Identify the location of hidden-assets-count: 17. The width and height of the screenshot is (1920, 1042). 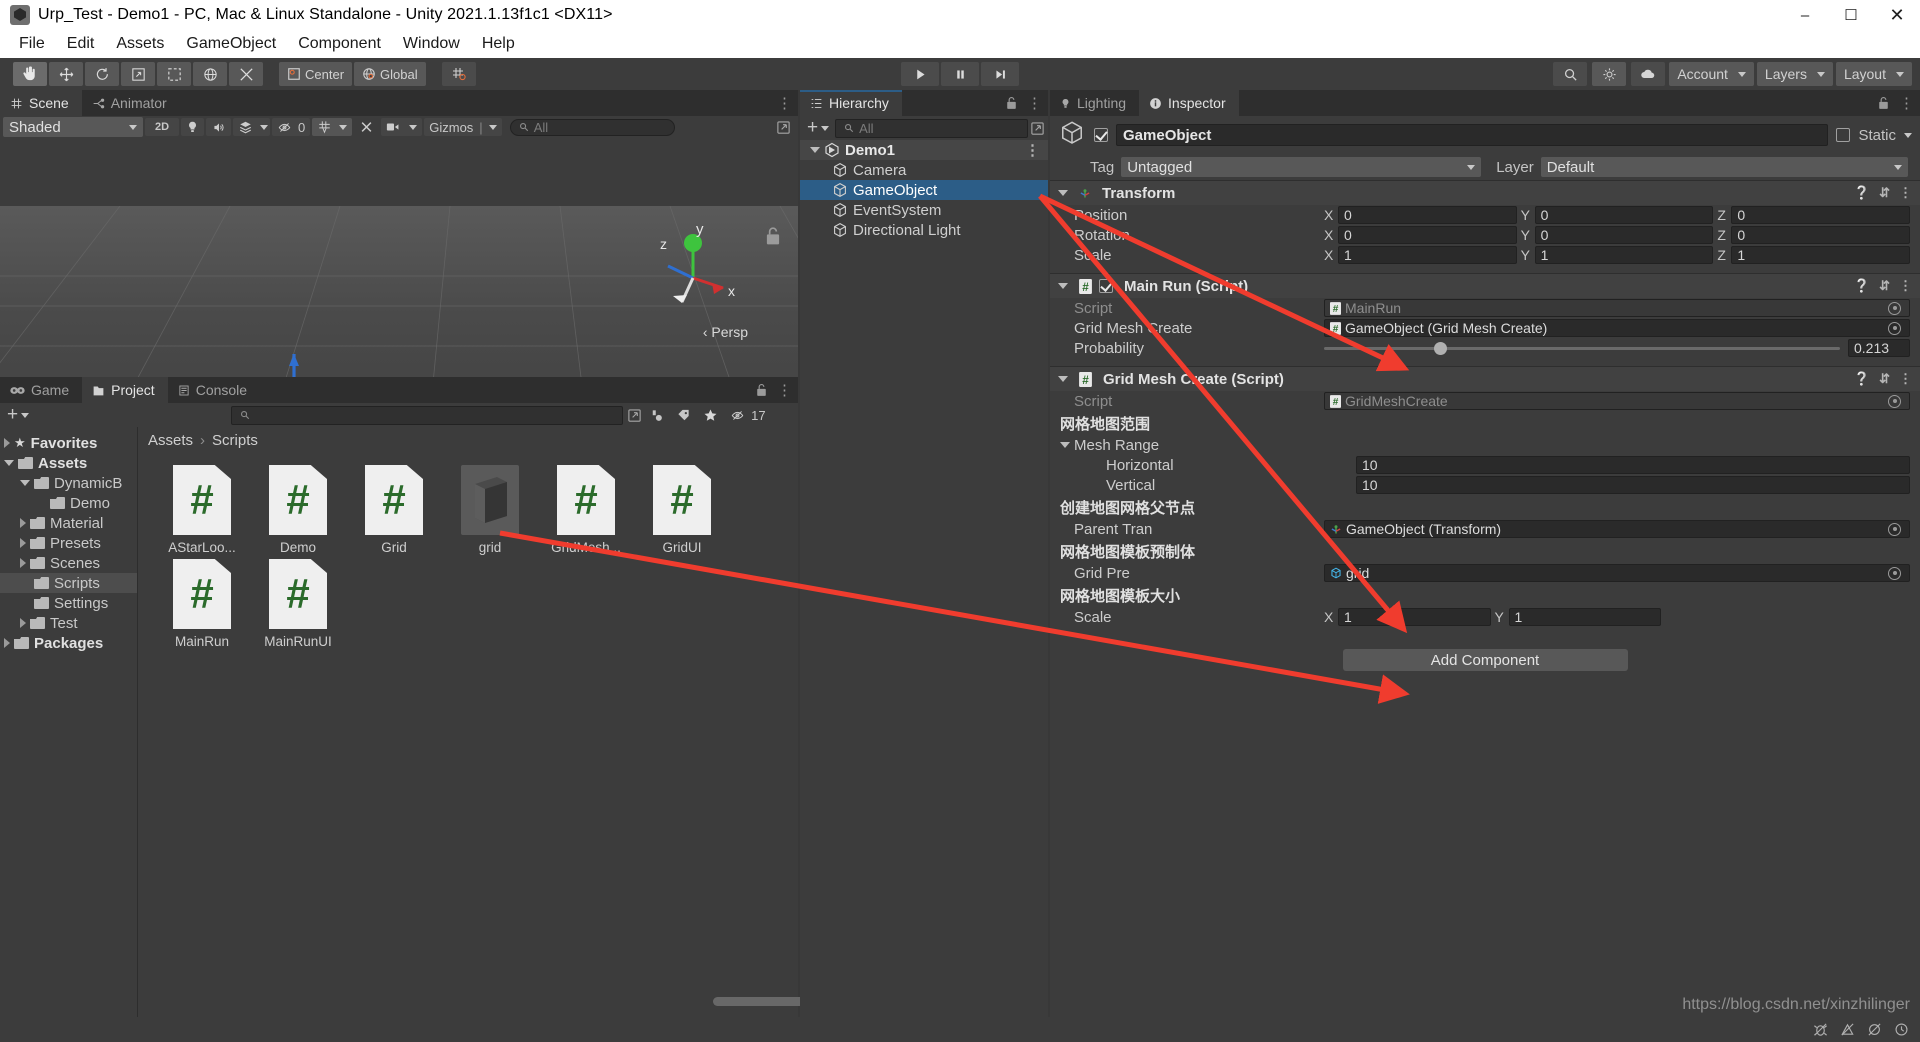
(747, 415).